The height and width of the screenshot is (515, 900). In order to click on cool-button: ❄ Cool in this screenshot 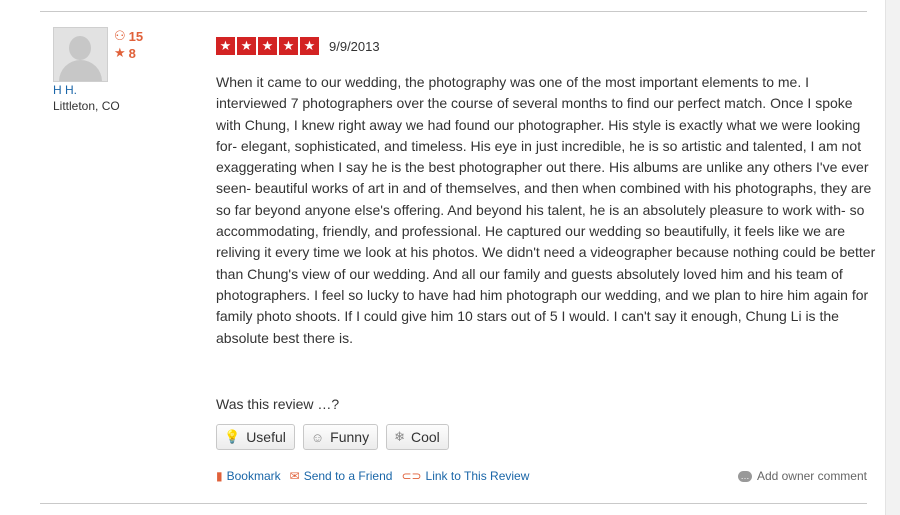, I will do `click(417, 437)`.